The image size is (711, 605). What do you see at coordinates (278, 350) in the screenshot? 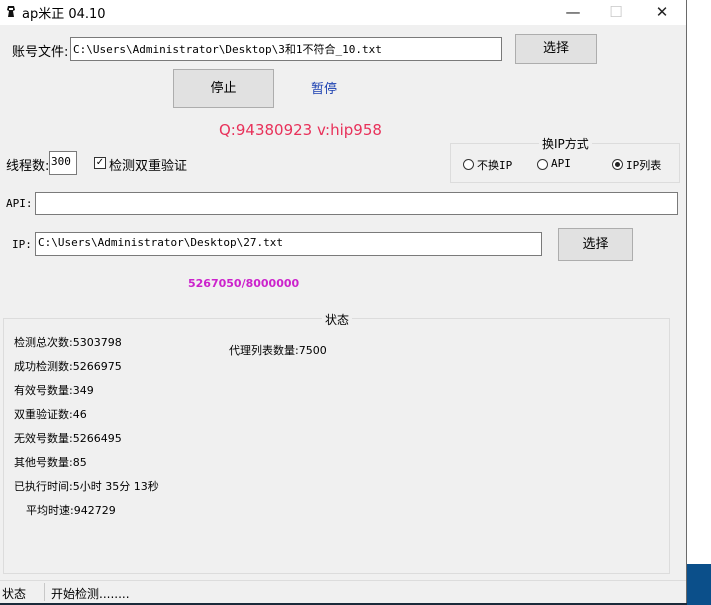
I see `stat-proxy-count: 代理列表数量:7500` at bounding box center [278, 350].